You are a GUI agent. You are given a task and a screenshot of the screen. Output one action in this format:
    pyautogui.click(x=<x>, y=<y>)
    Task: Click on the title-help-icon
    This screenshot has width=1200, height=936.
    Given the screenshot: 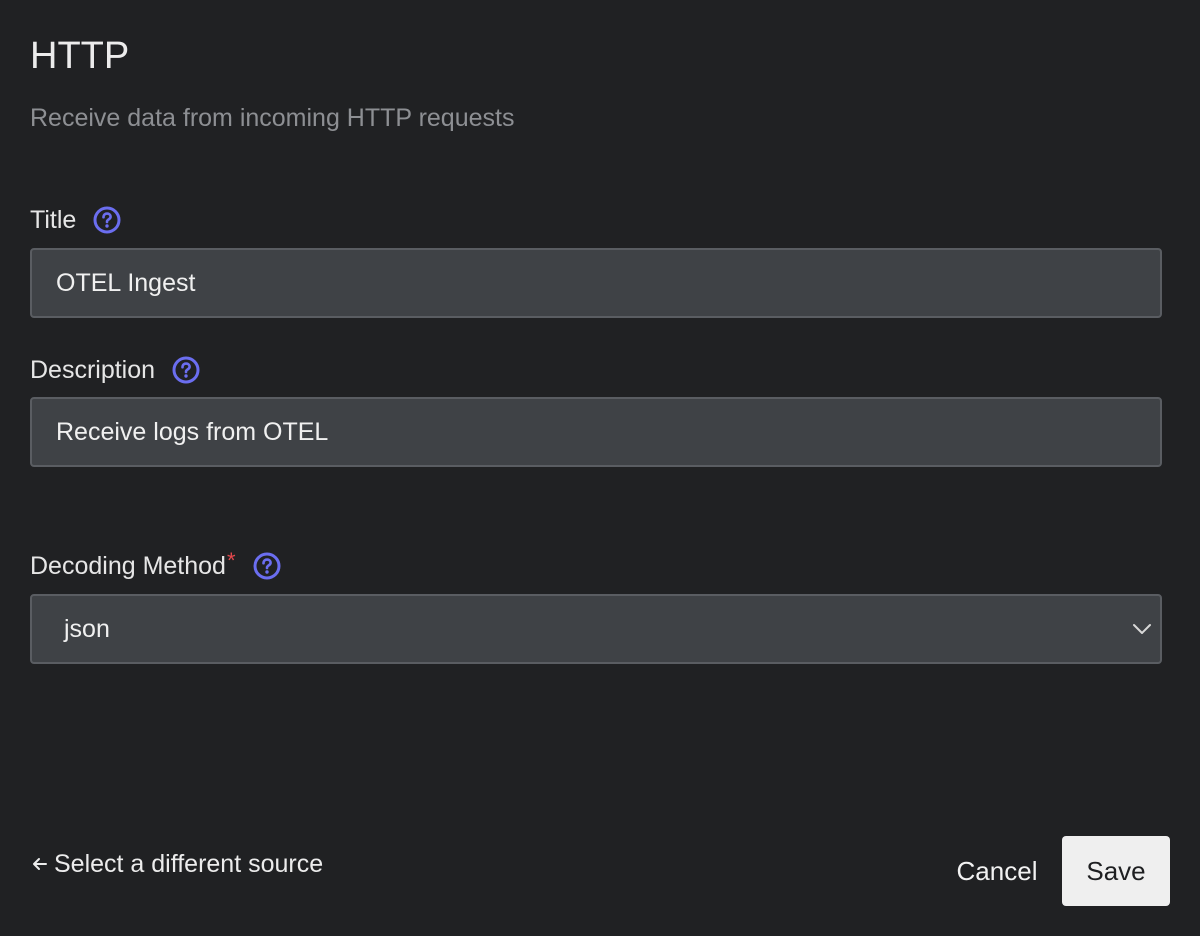 What is the action you would take?
    pyautogui.click(x=107, y=220)
    